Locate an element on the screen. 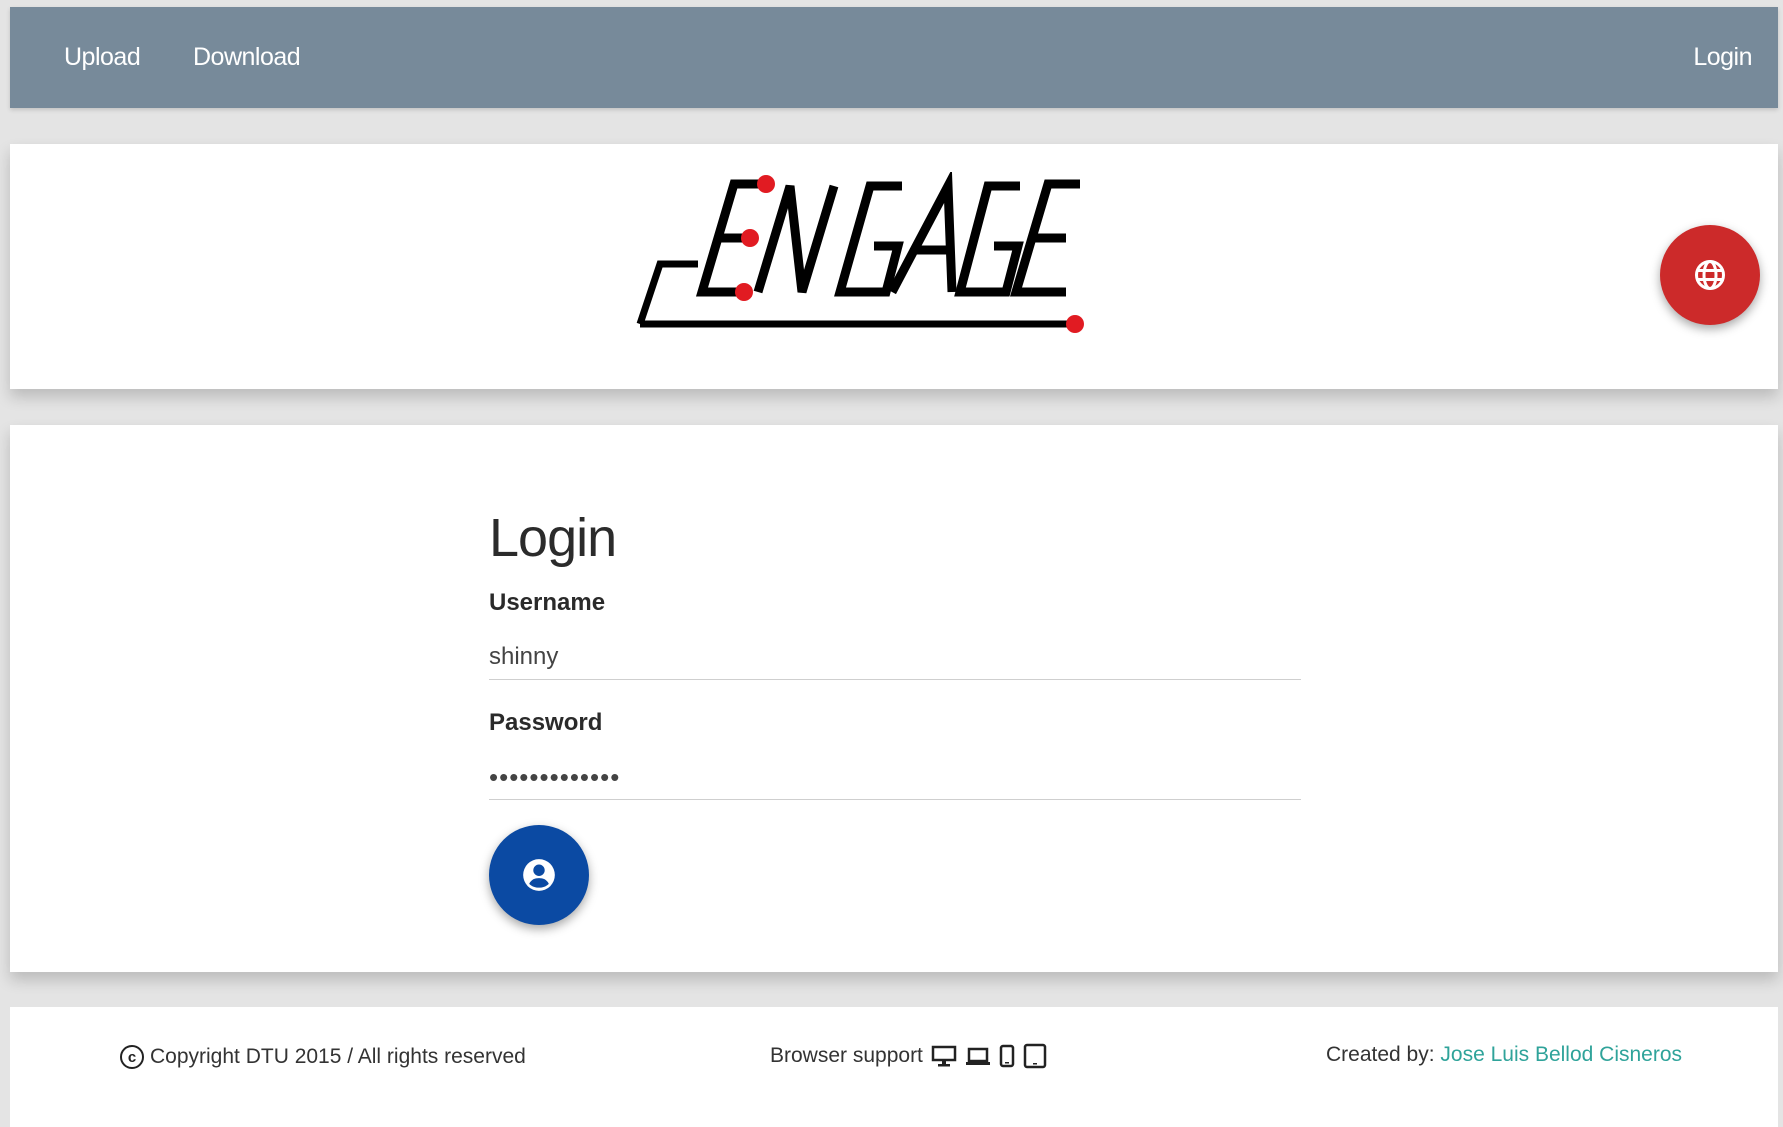  footer-browser-support: Browser support is located at coordinates (908, 1056).